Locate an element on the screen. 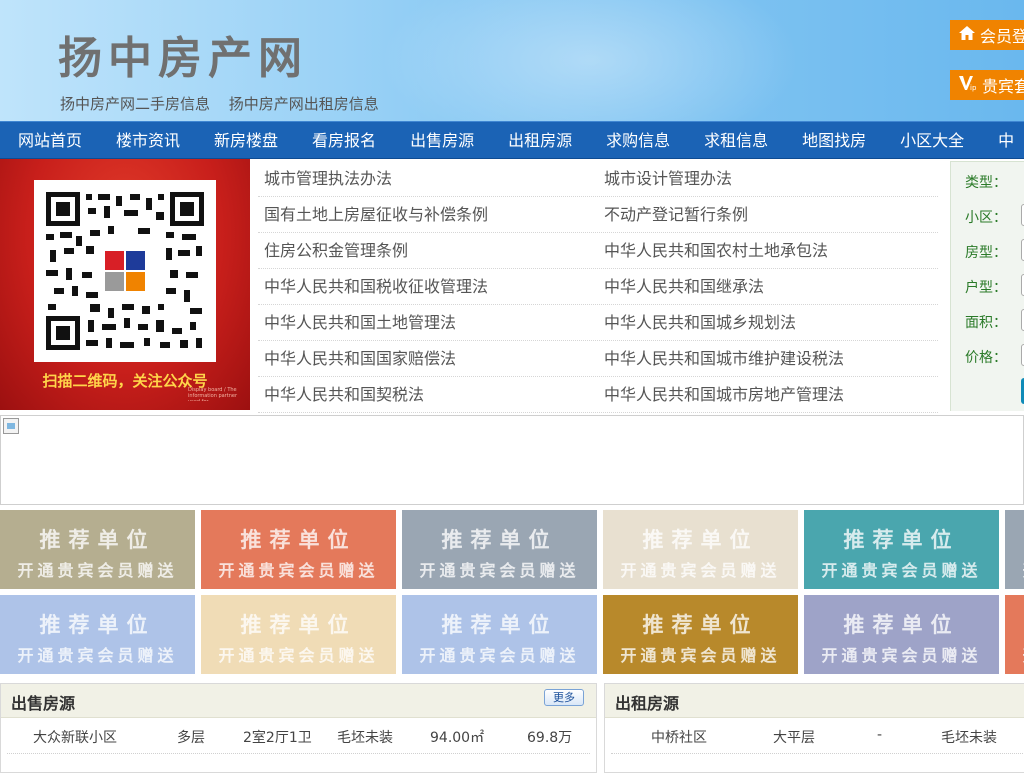 The image size is (1024, 773). listing-layout: - is located at coordinates (880, 735).